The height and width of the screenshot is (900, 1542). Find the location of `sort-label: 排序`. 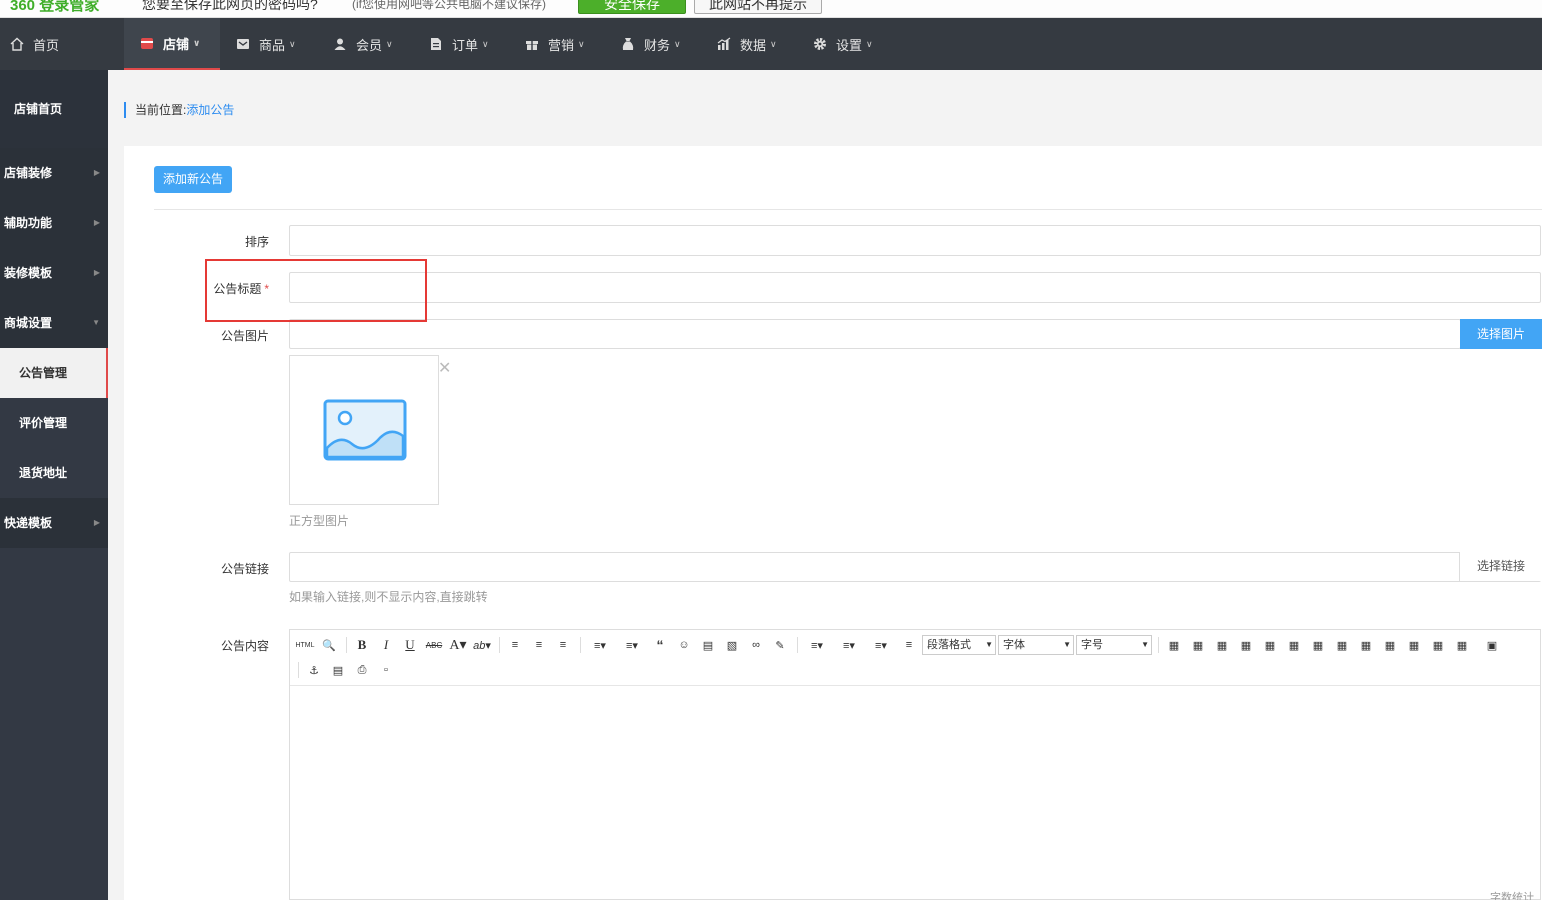

sort-label: 排序 is located at coordinates (256, 242).